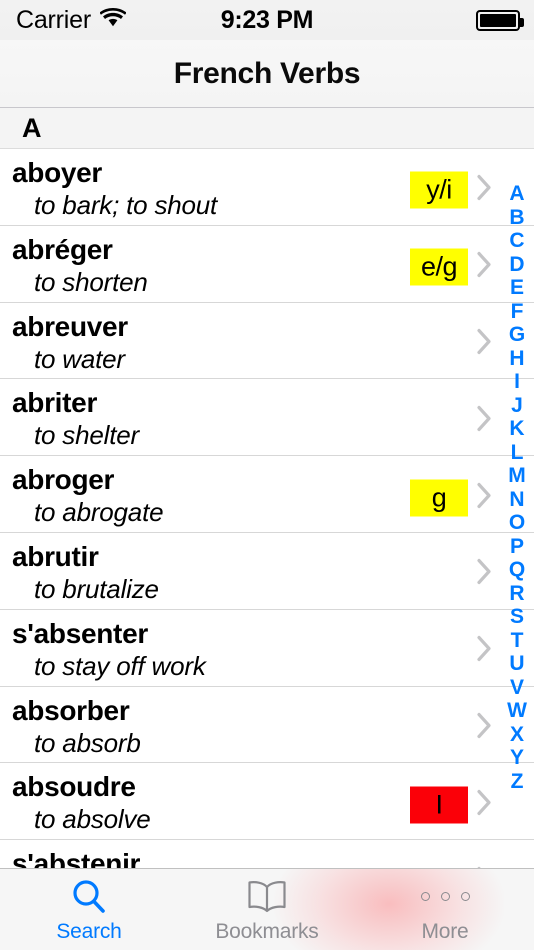 This screenshot has height=950, width=534. What do you see at coordinates (517, 265) in the screenshot?
I see `index-letter-d: D` at bounding box center [517, 265].